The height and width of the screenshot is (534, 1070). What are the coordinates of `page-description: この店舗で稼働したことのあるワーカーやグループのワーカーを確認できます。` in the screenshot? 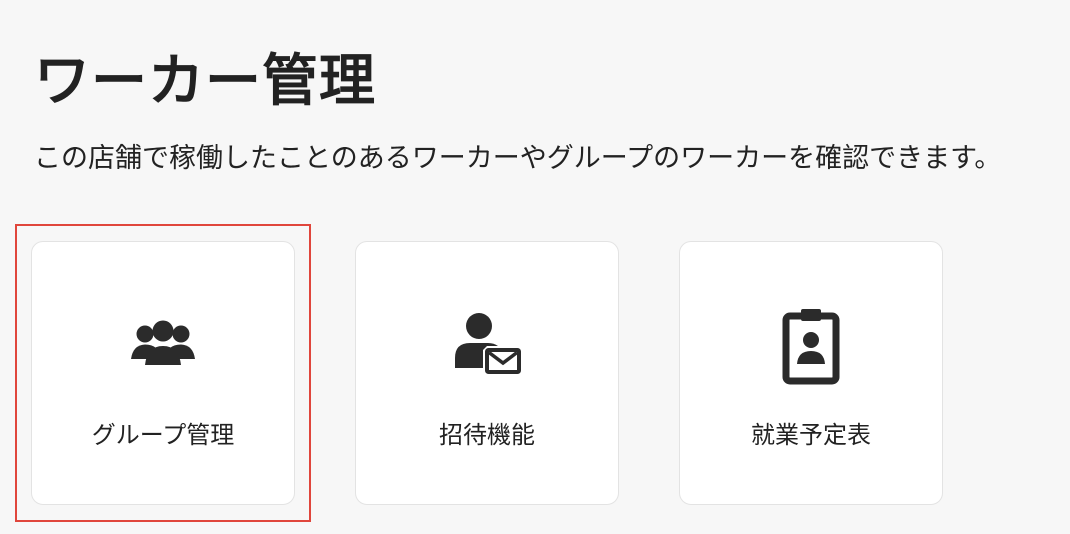 It's located at (518, 158).